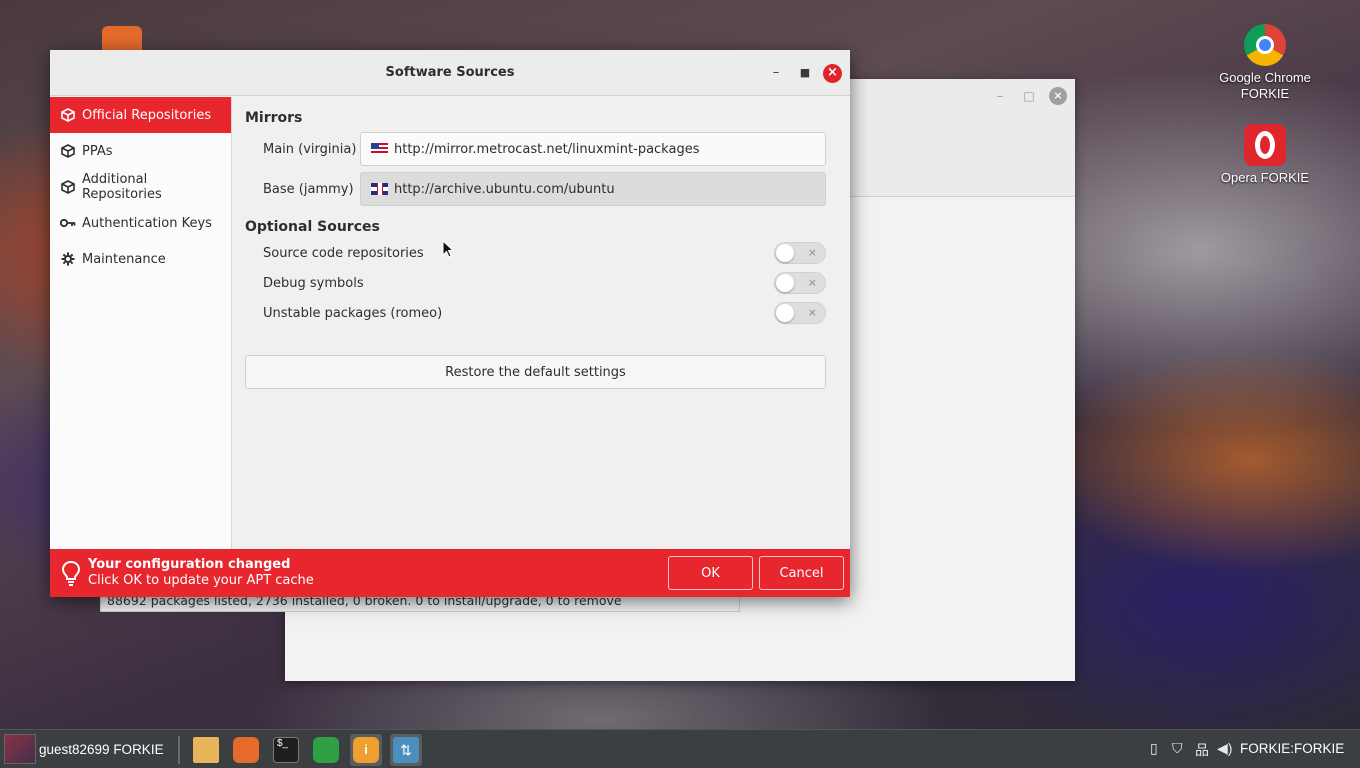 This screenshot has height=768, width=1360. Describe the element at coordinates (308, 189) in the screenshot. I see `base-mirror-label: Base (jammy)` at that location.